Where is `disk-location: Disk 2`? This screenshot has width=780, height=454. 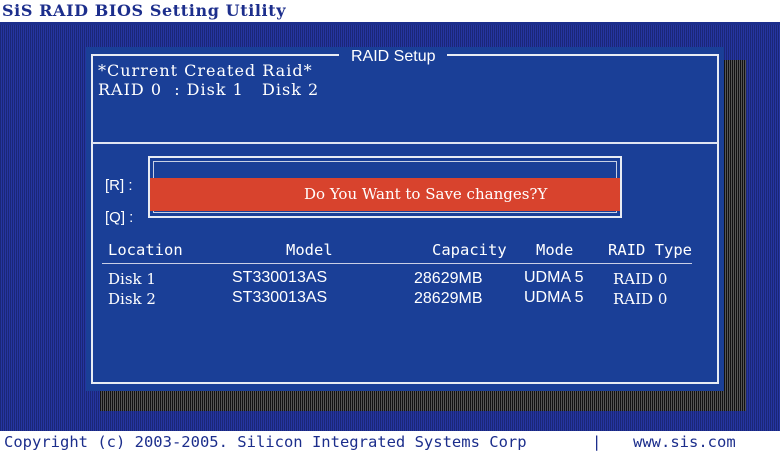
disk-location: Disk 2 is located at coordinates (132, 299).